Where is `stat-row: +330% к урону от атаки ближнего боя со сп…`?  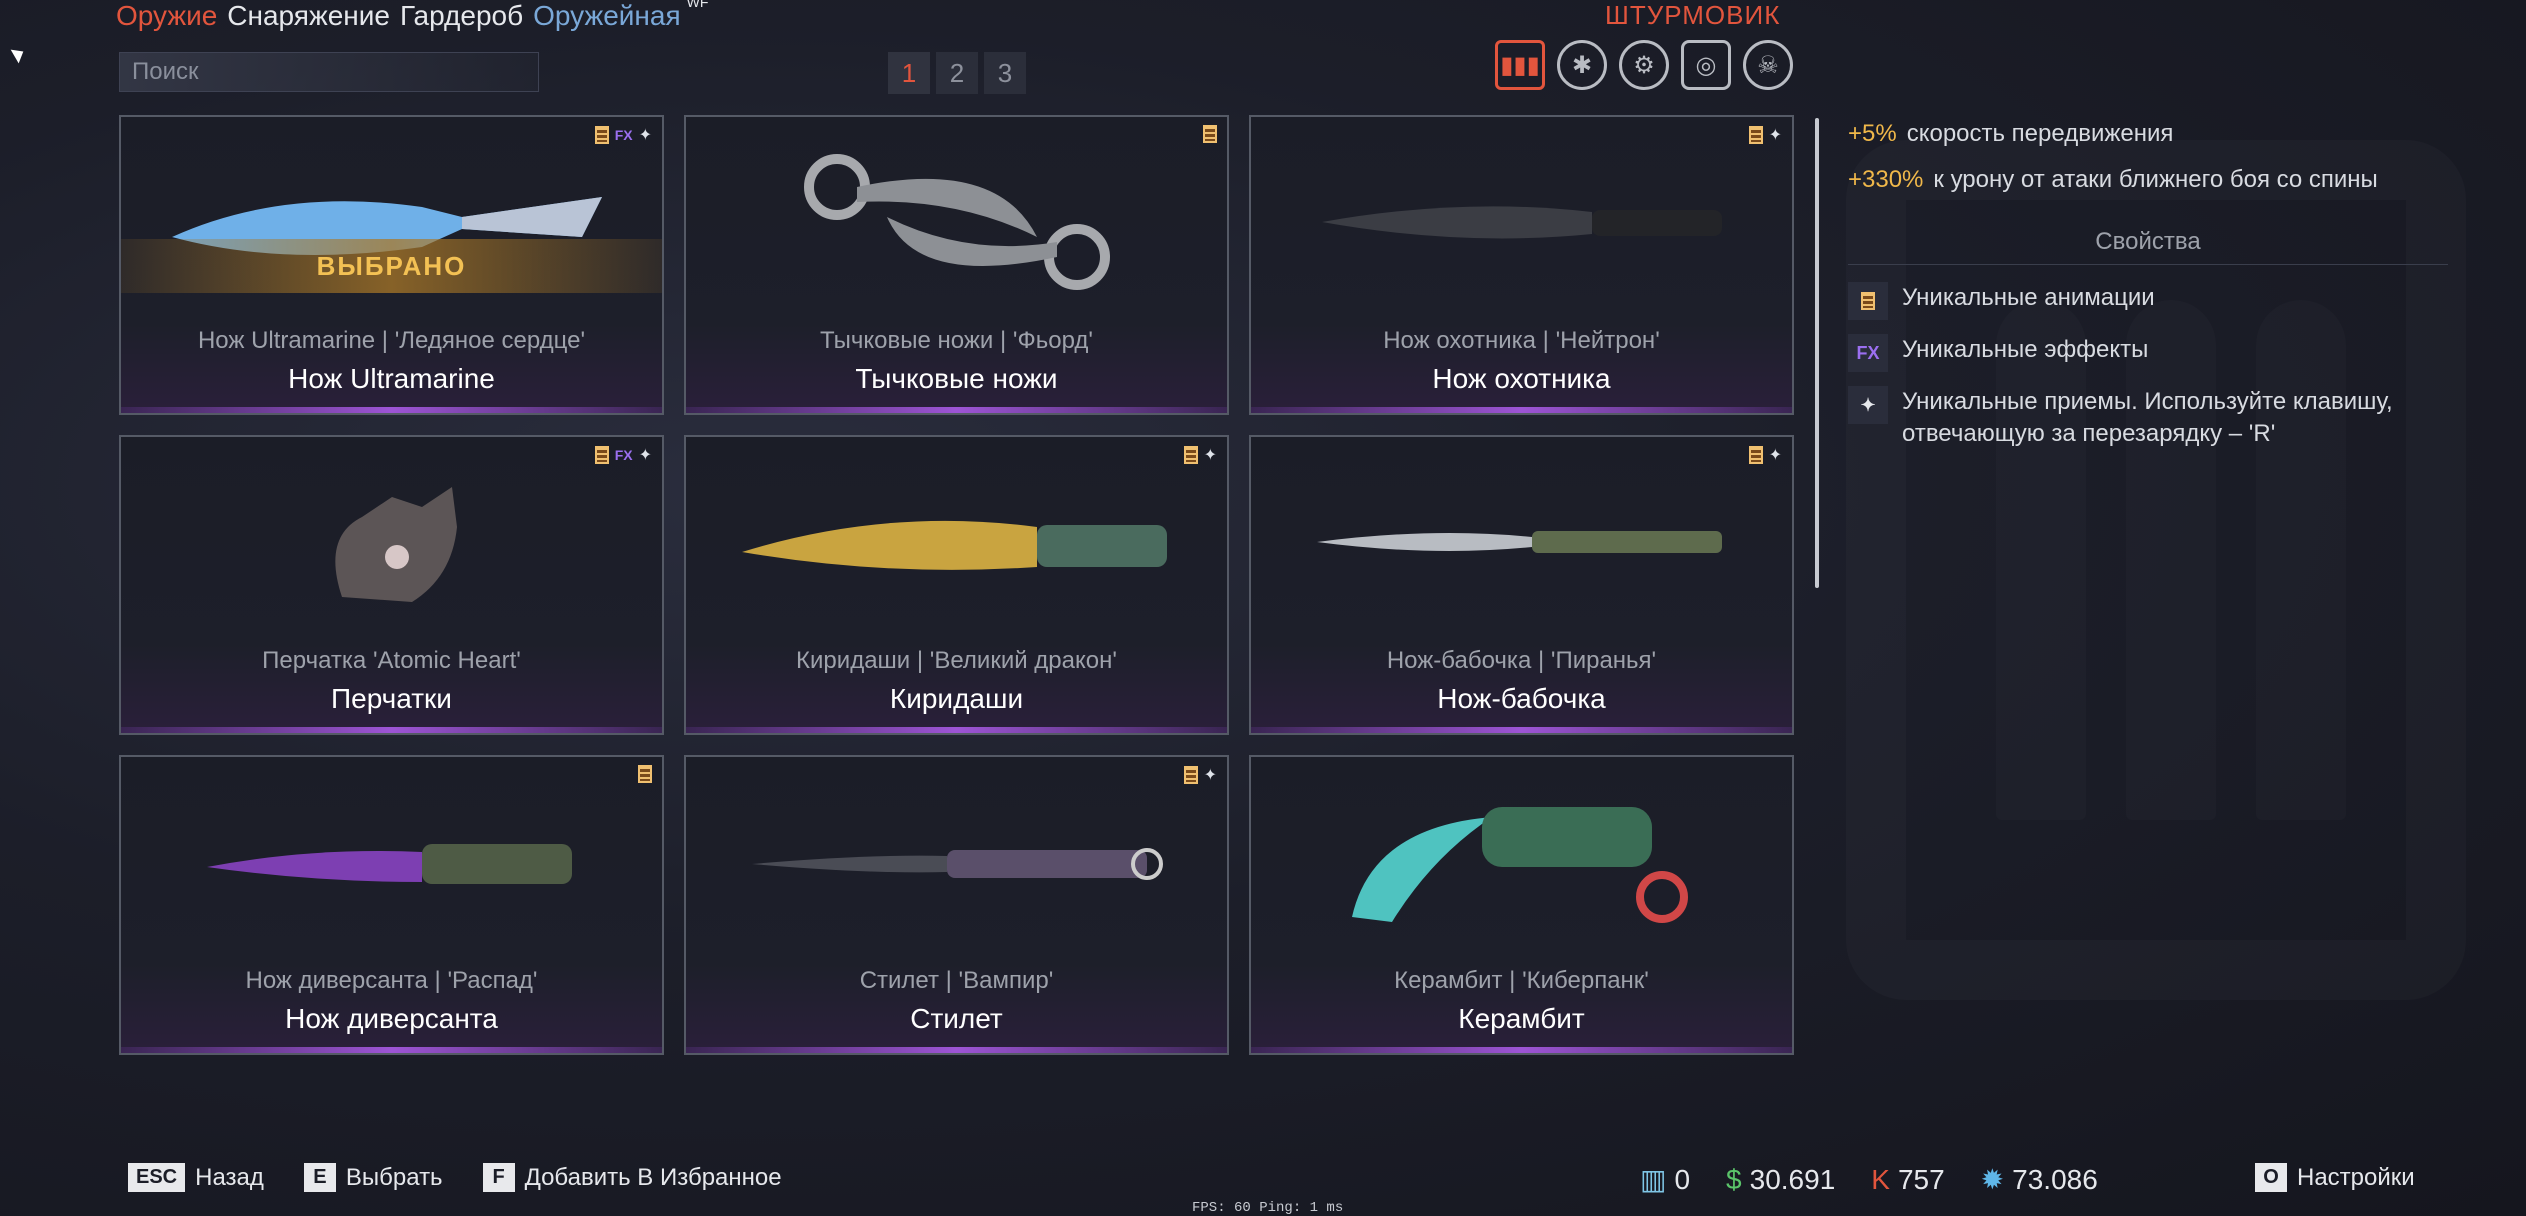 stat-row: +330% к урону от атаки ближнего боя со сп… is located at coordinates (2113, 180).